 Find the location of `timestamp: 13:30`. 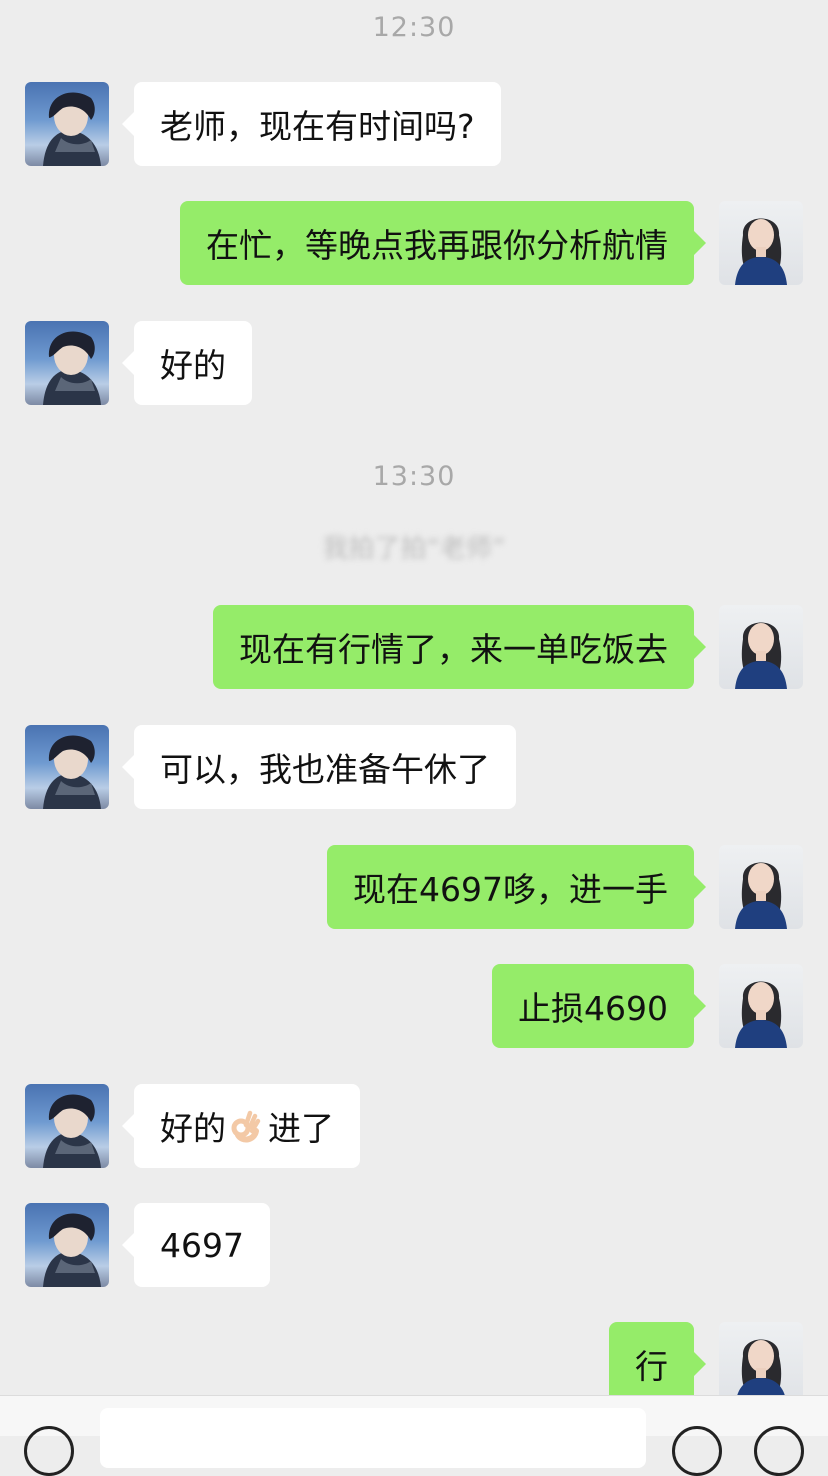

timestamp: 13:30 is located at coordinates (414, 476).